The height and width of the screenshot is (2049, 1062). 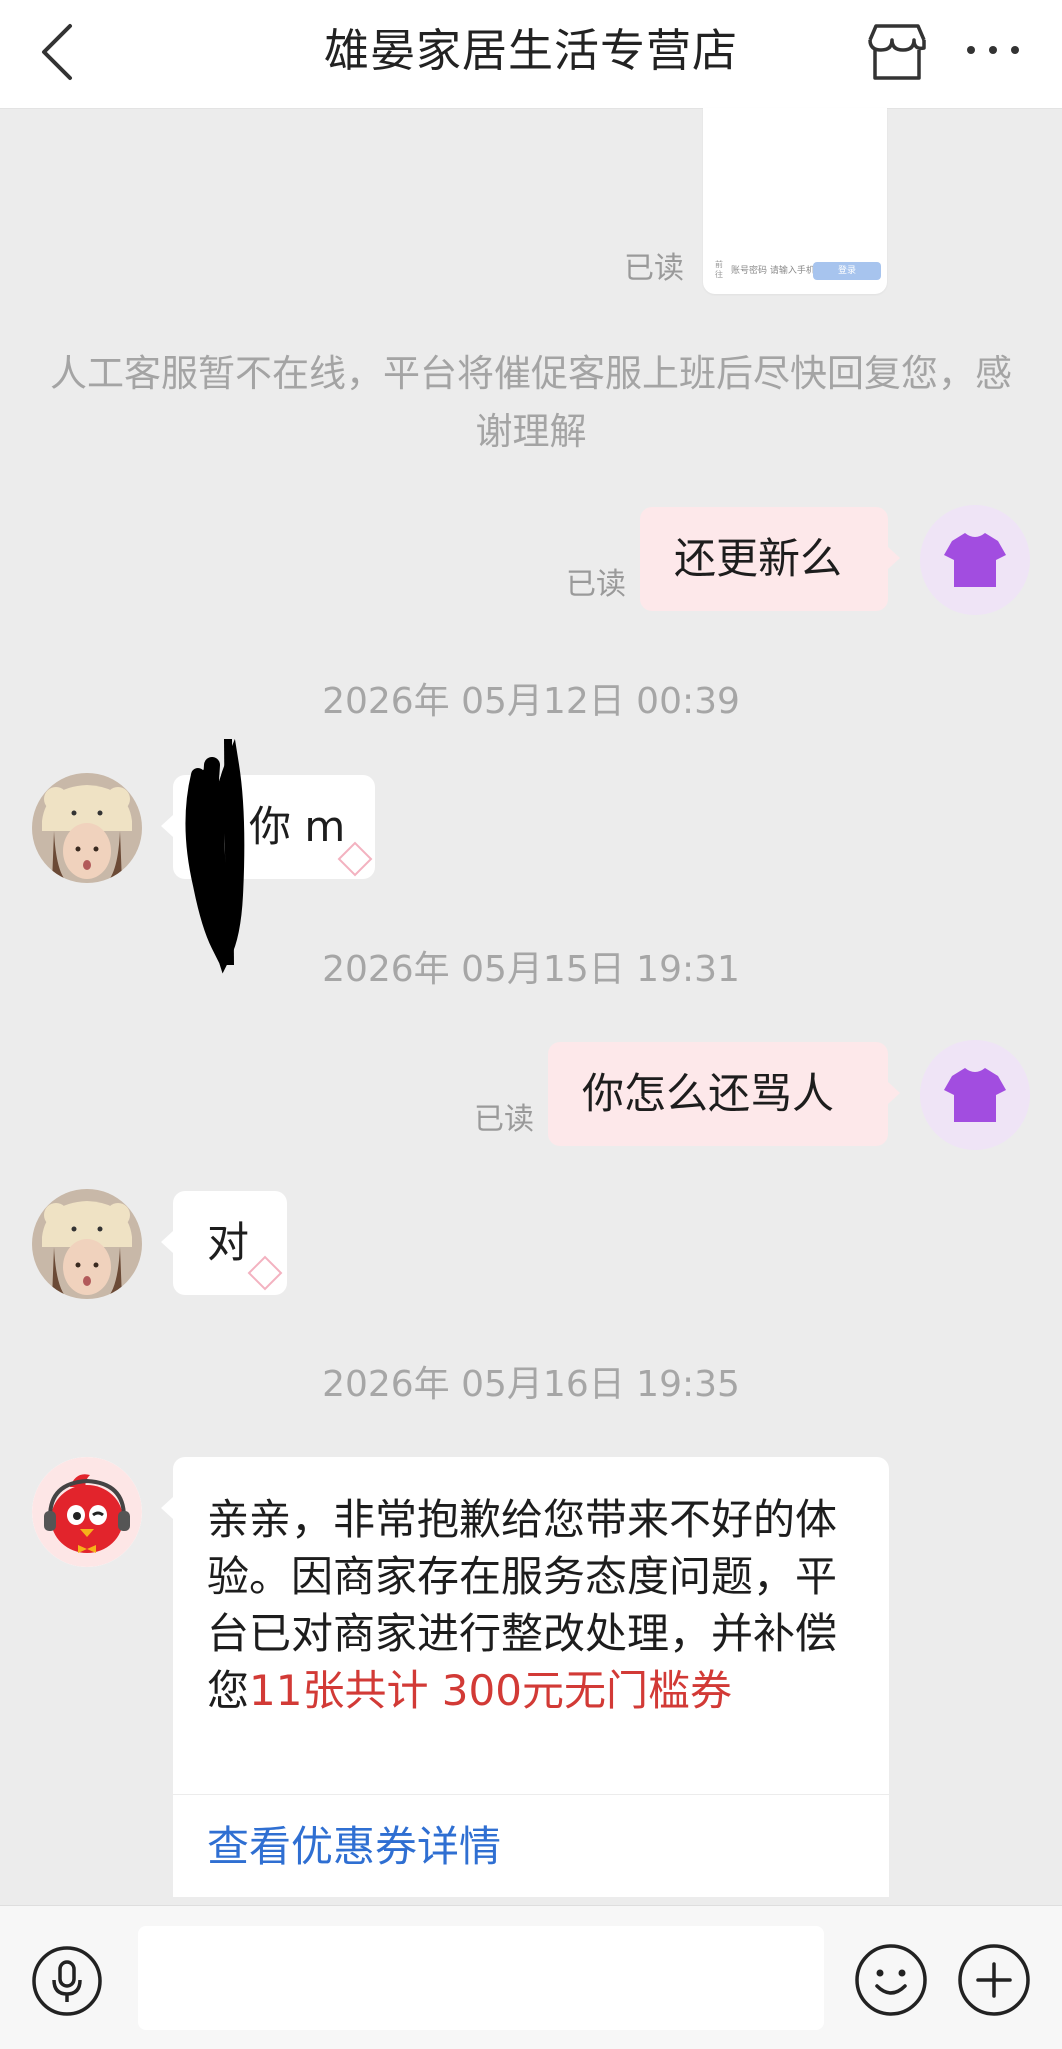 What do you see at coordinates (531, 1384) in the screenshot?
I see `timestamp: 2026年 05月16日 19:35` at bounding box center [531, 1384].